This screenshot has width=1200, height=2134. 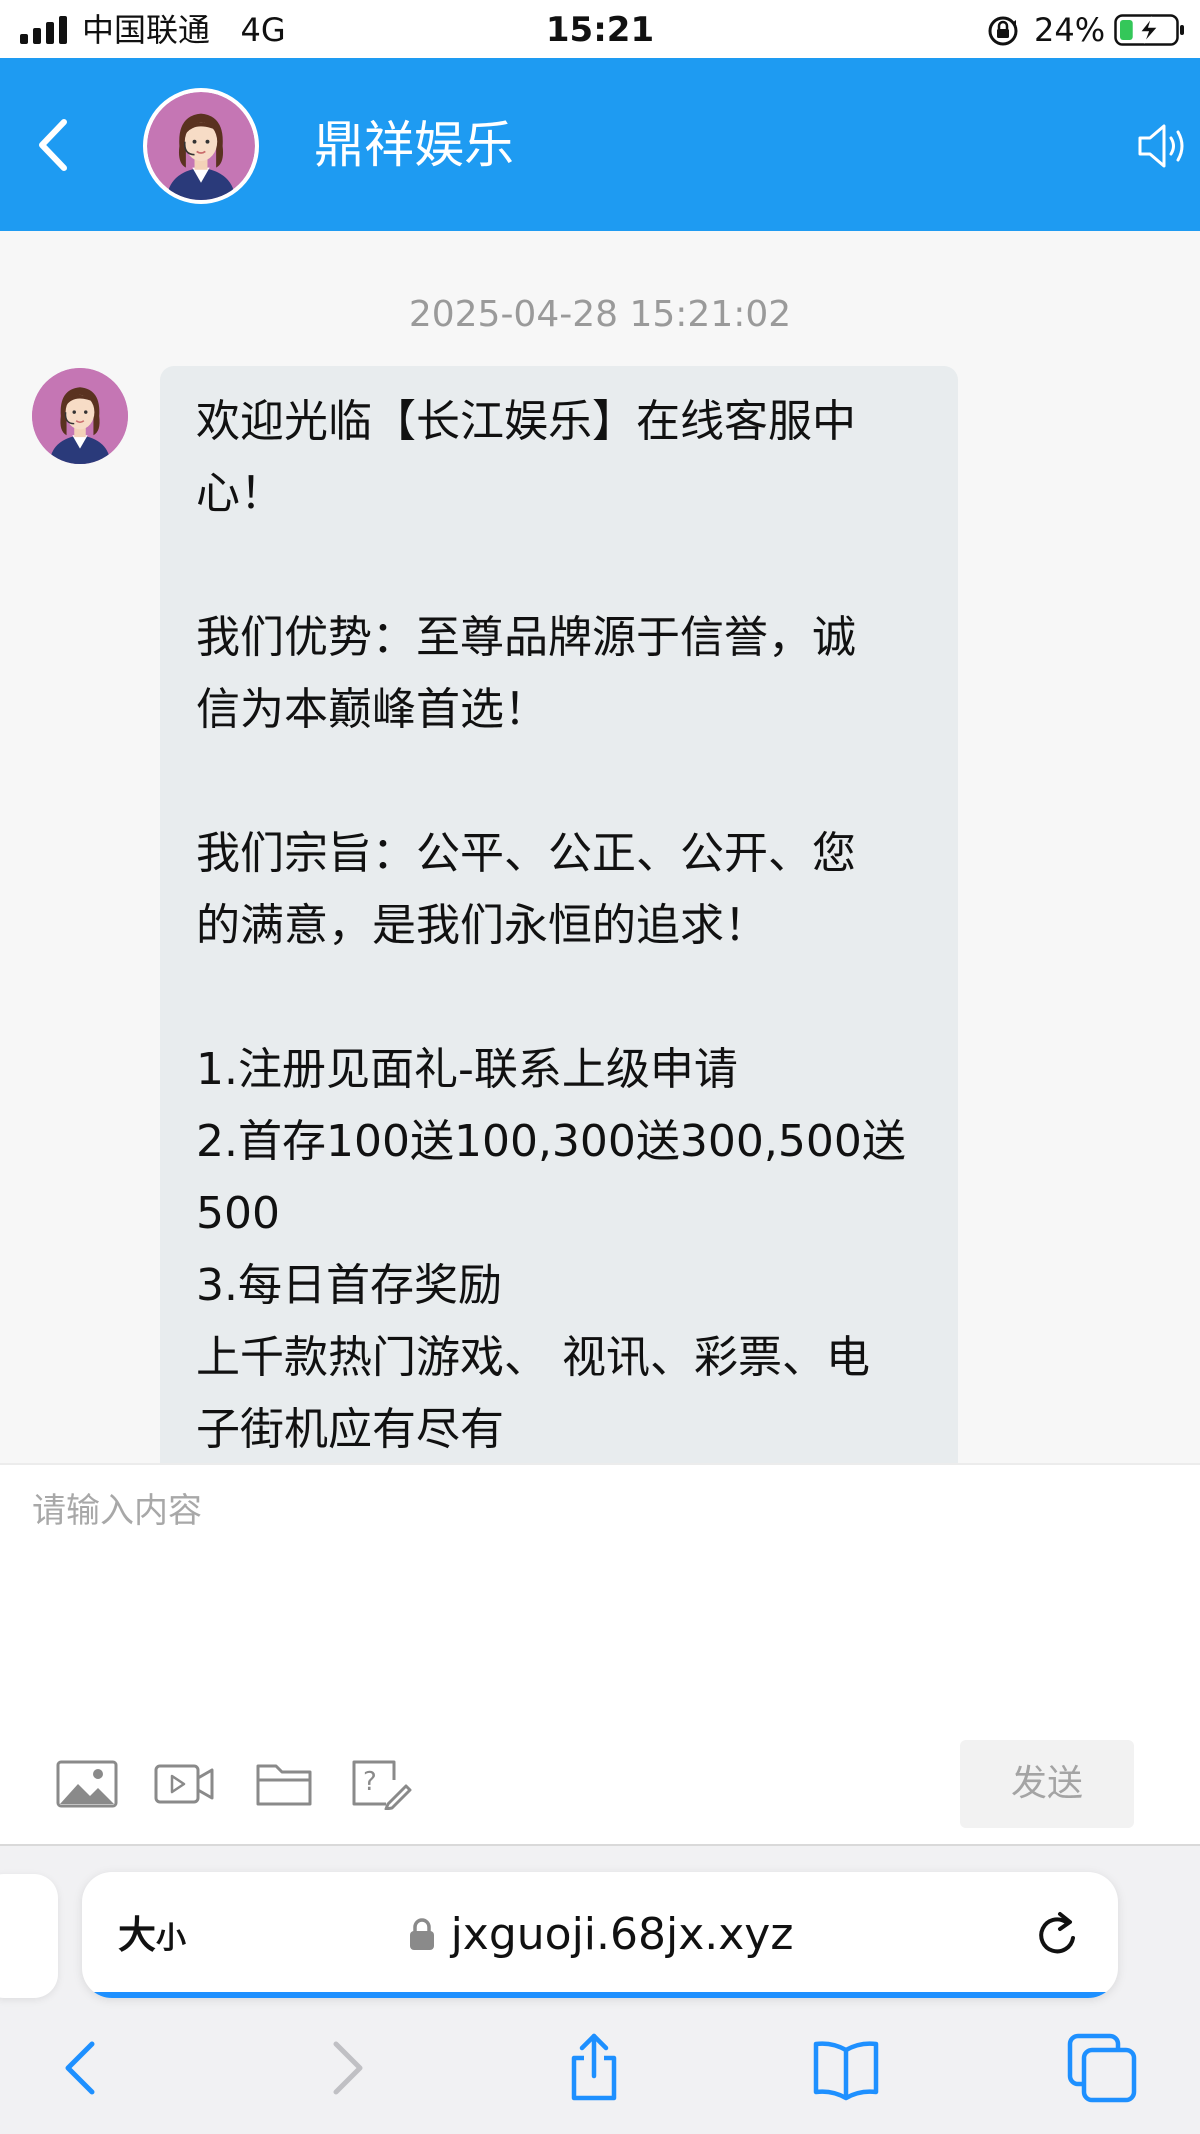 What do you see at coordinates (285, 1784) in the screenshot?
I see `folder-icon` at bounding box center [285, 1784].